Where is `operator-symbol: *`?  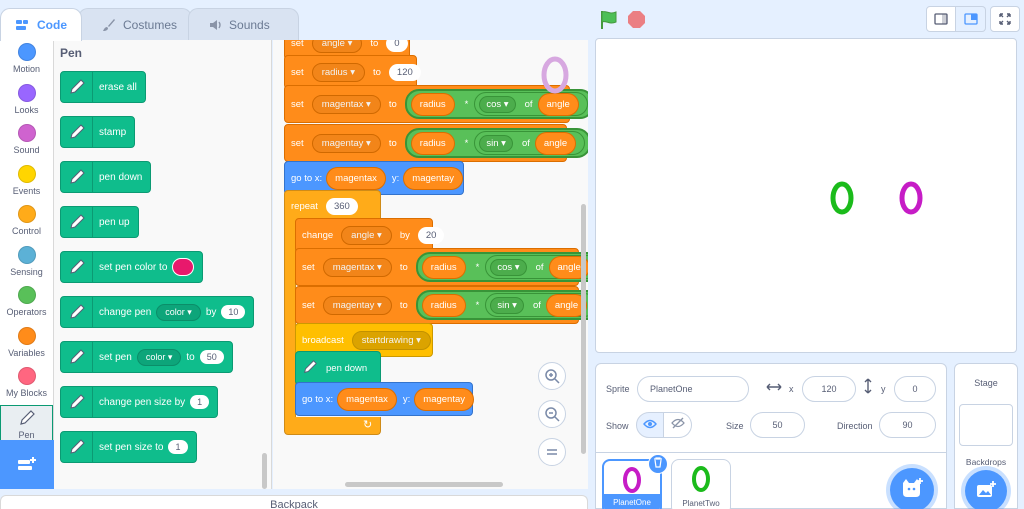 operator-symbol: * is located at coordinates (477, 305).